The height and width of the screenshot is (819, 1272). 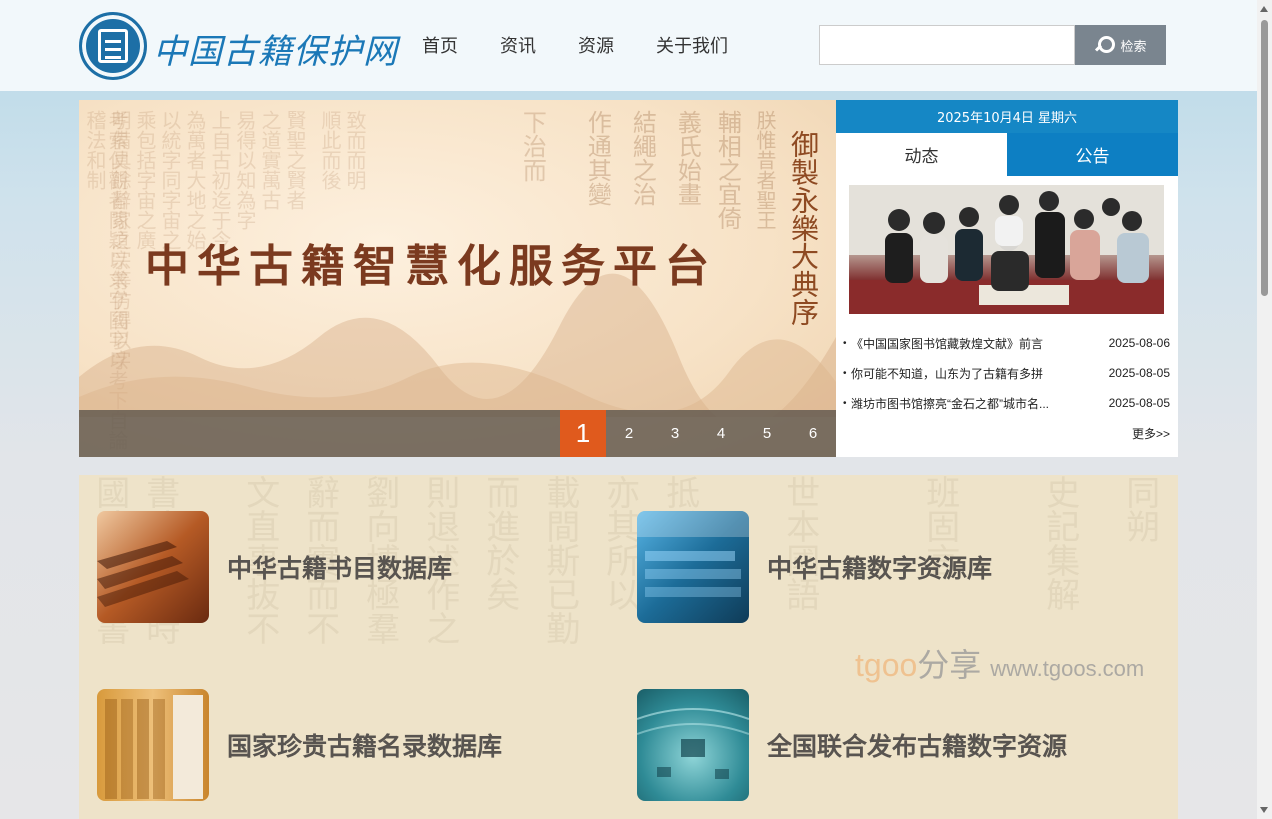 I want to click on nav-item-about: 关于我们, so click(x=692, y=45).